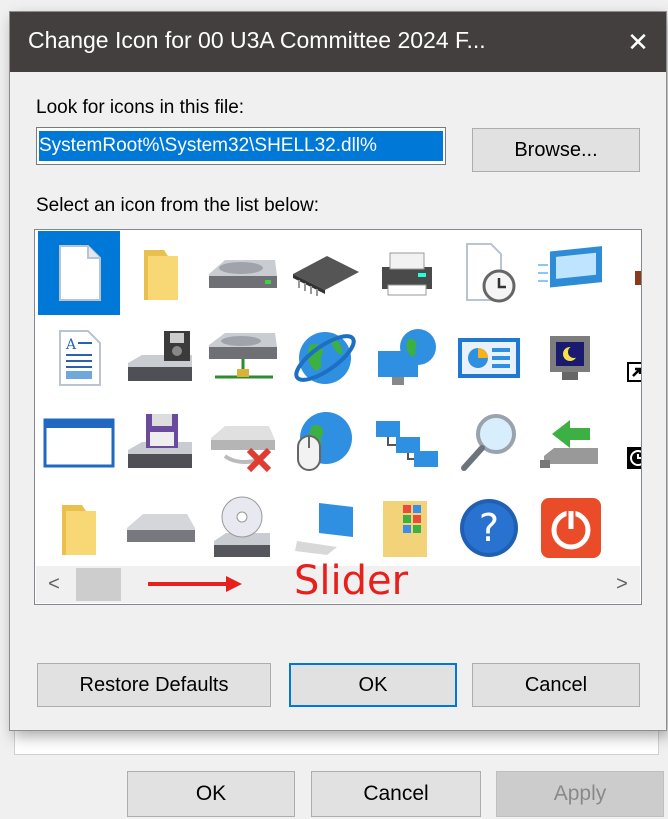 This screenshot has height=819, width=668. I want to click on icon-cell-monitor-moon, so click(571, 358).